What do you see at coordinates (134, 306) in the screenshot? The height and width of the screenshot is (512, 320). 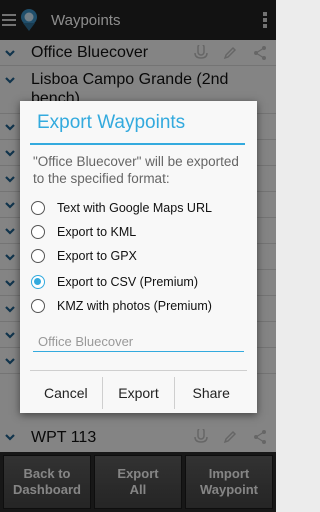 I see `option-label: KMZ with photos (Premium)` at bounding box center [134, 306].